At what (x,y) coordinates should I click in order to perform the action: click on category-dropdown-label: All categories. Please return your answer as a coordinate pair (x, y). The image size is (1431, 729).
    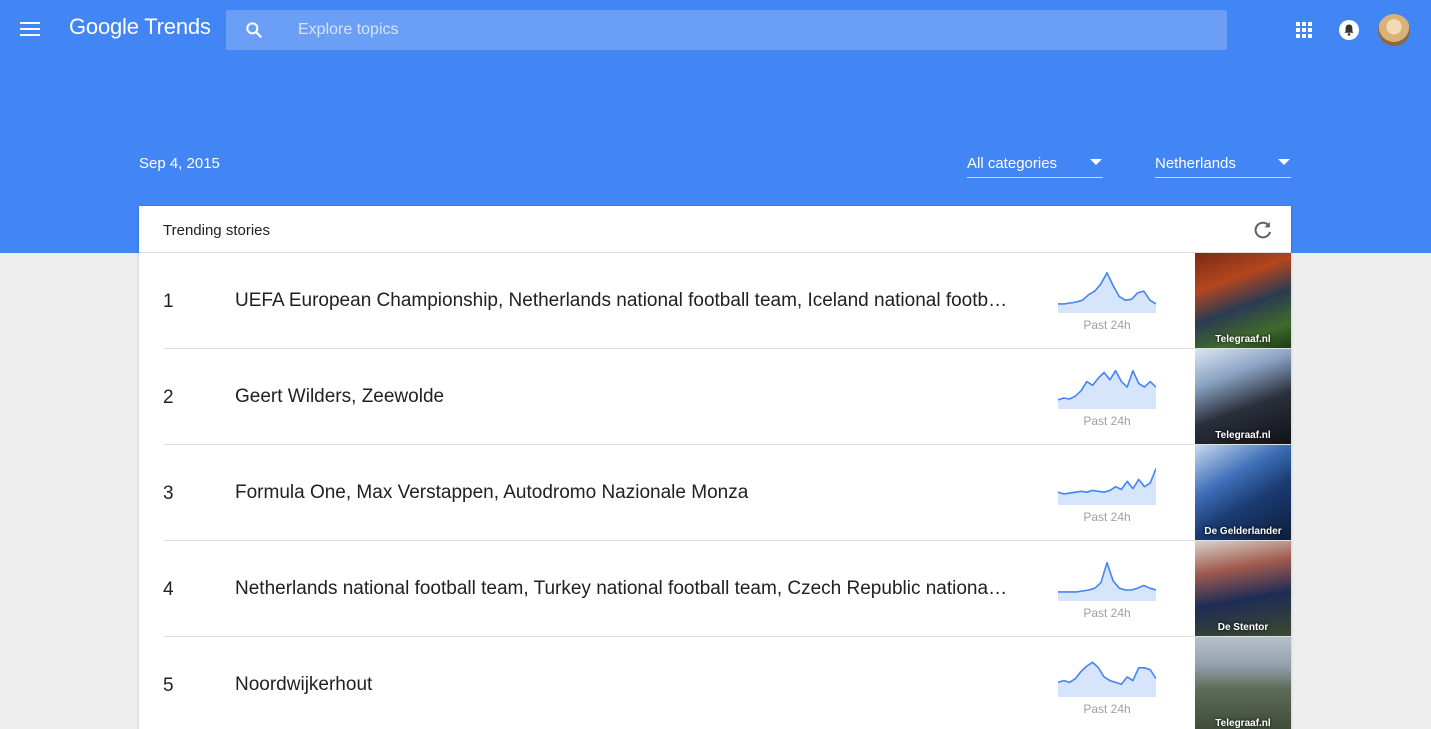
    Looking at the image, I should click on (1012, 163).